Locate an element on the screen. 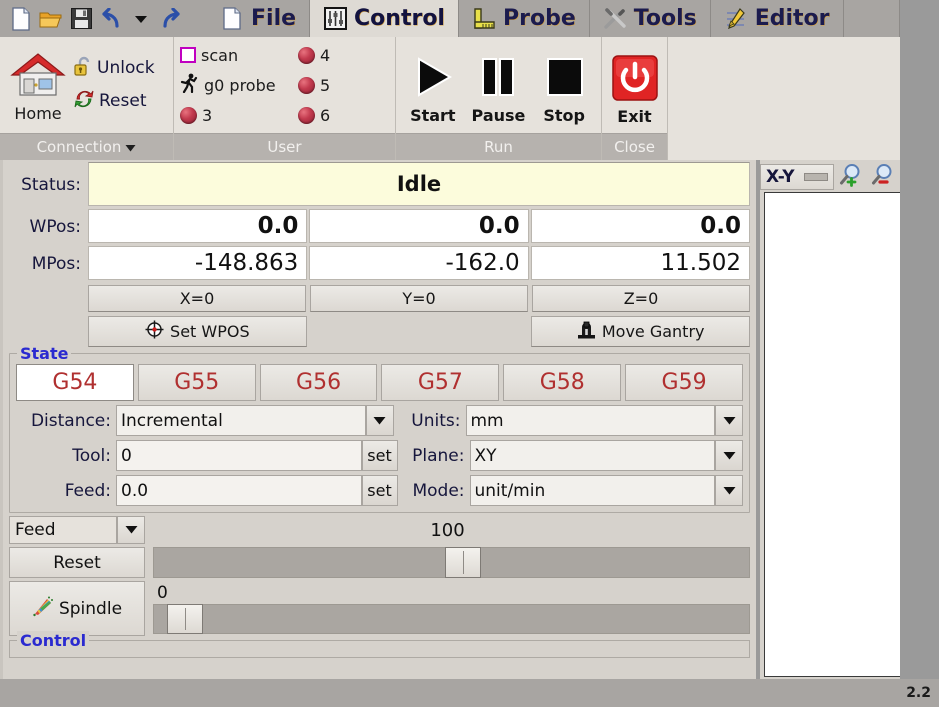  spindle-override-slider is located at coordinates (451, 619).